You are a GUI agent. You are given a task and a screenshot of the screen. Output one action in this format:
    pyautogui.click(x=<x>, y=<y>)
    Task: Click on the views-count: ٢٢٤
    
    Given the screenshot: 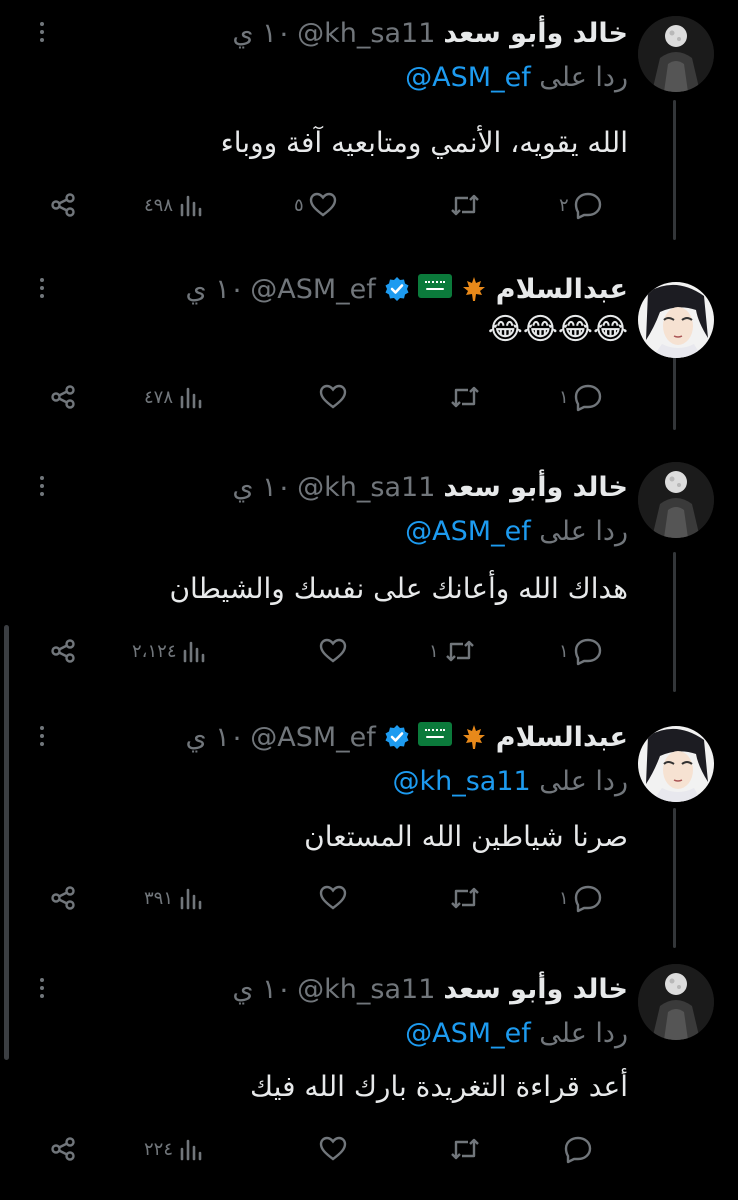 What is the action you would take?
    pyautogui.click(x=159, y=1149)
    